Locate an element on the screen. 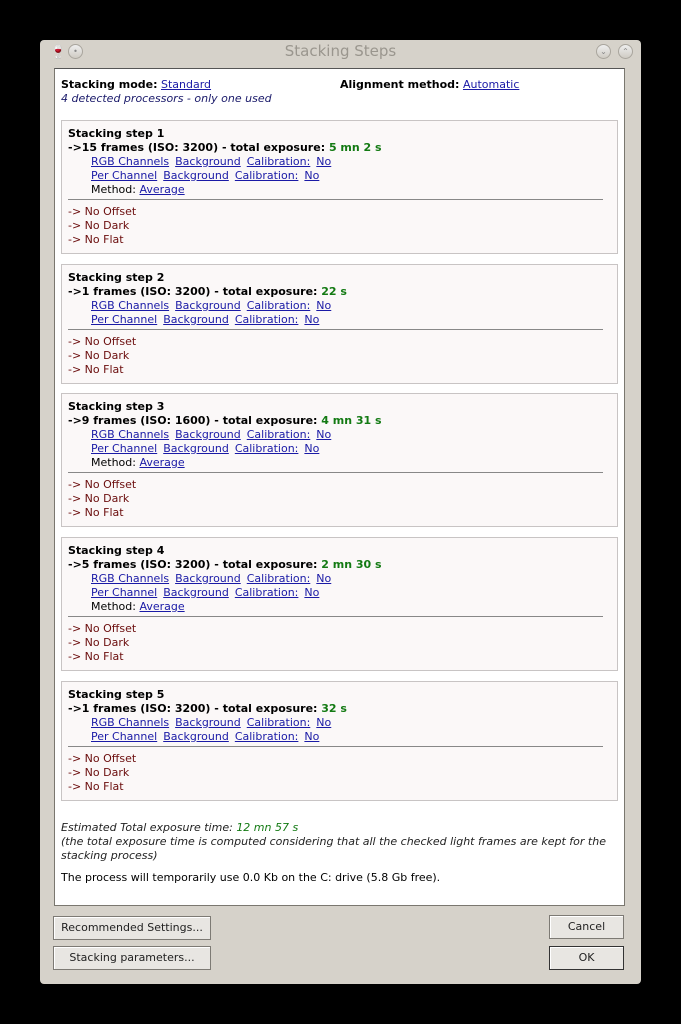 The width and height of the screenshot is (681, 1024). estimated-exposure-label: Estimated Total exposure time: is located at coordinates (147, 827).